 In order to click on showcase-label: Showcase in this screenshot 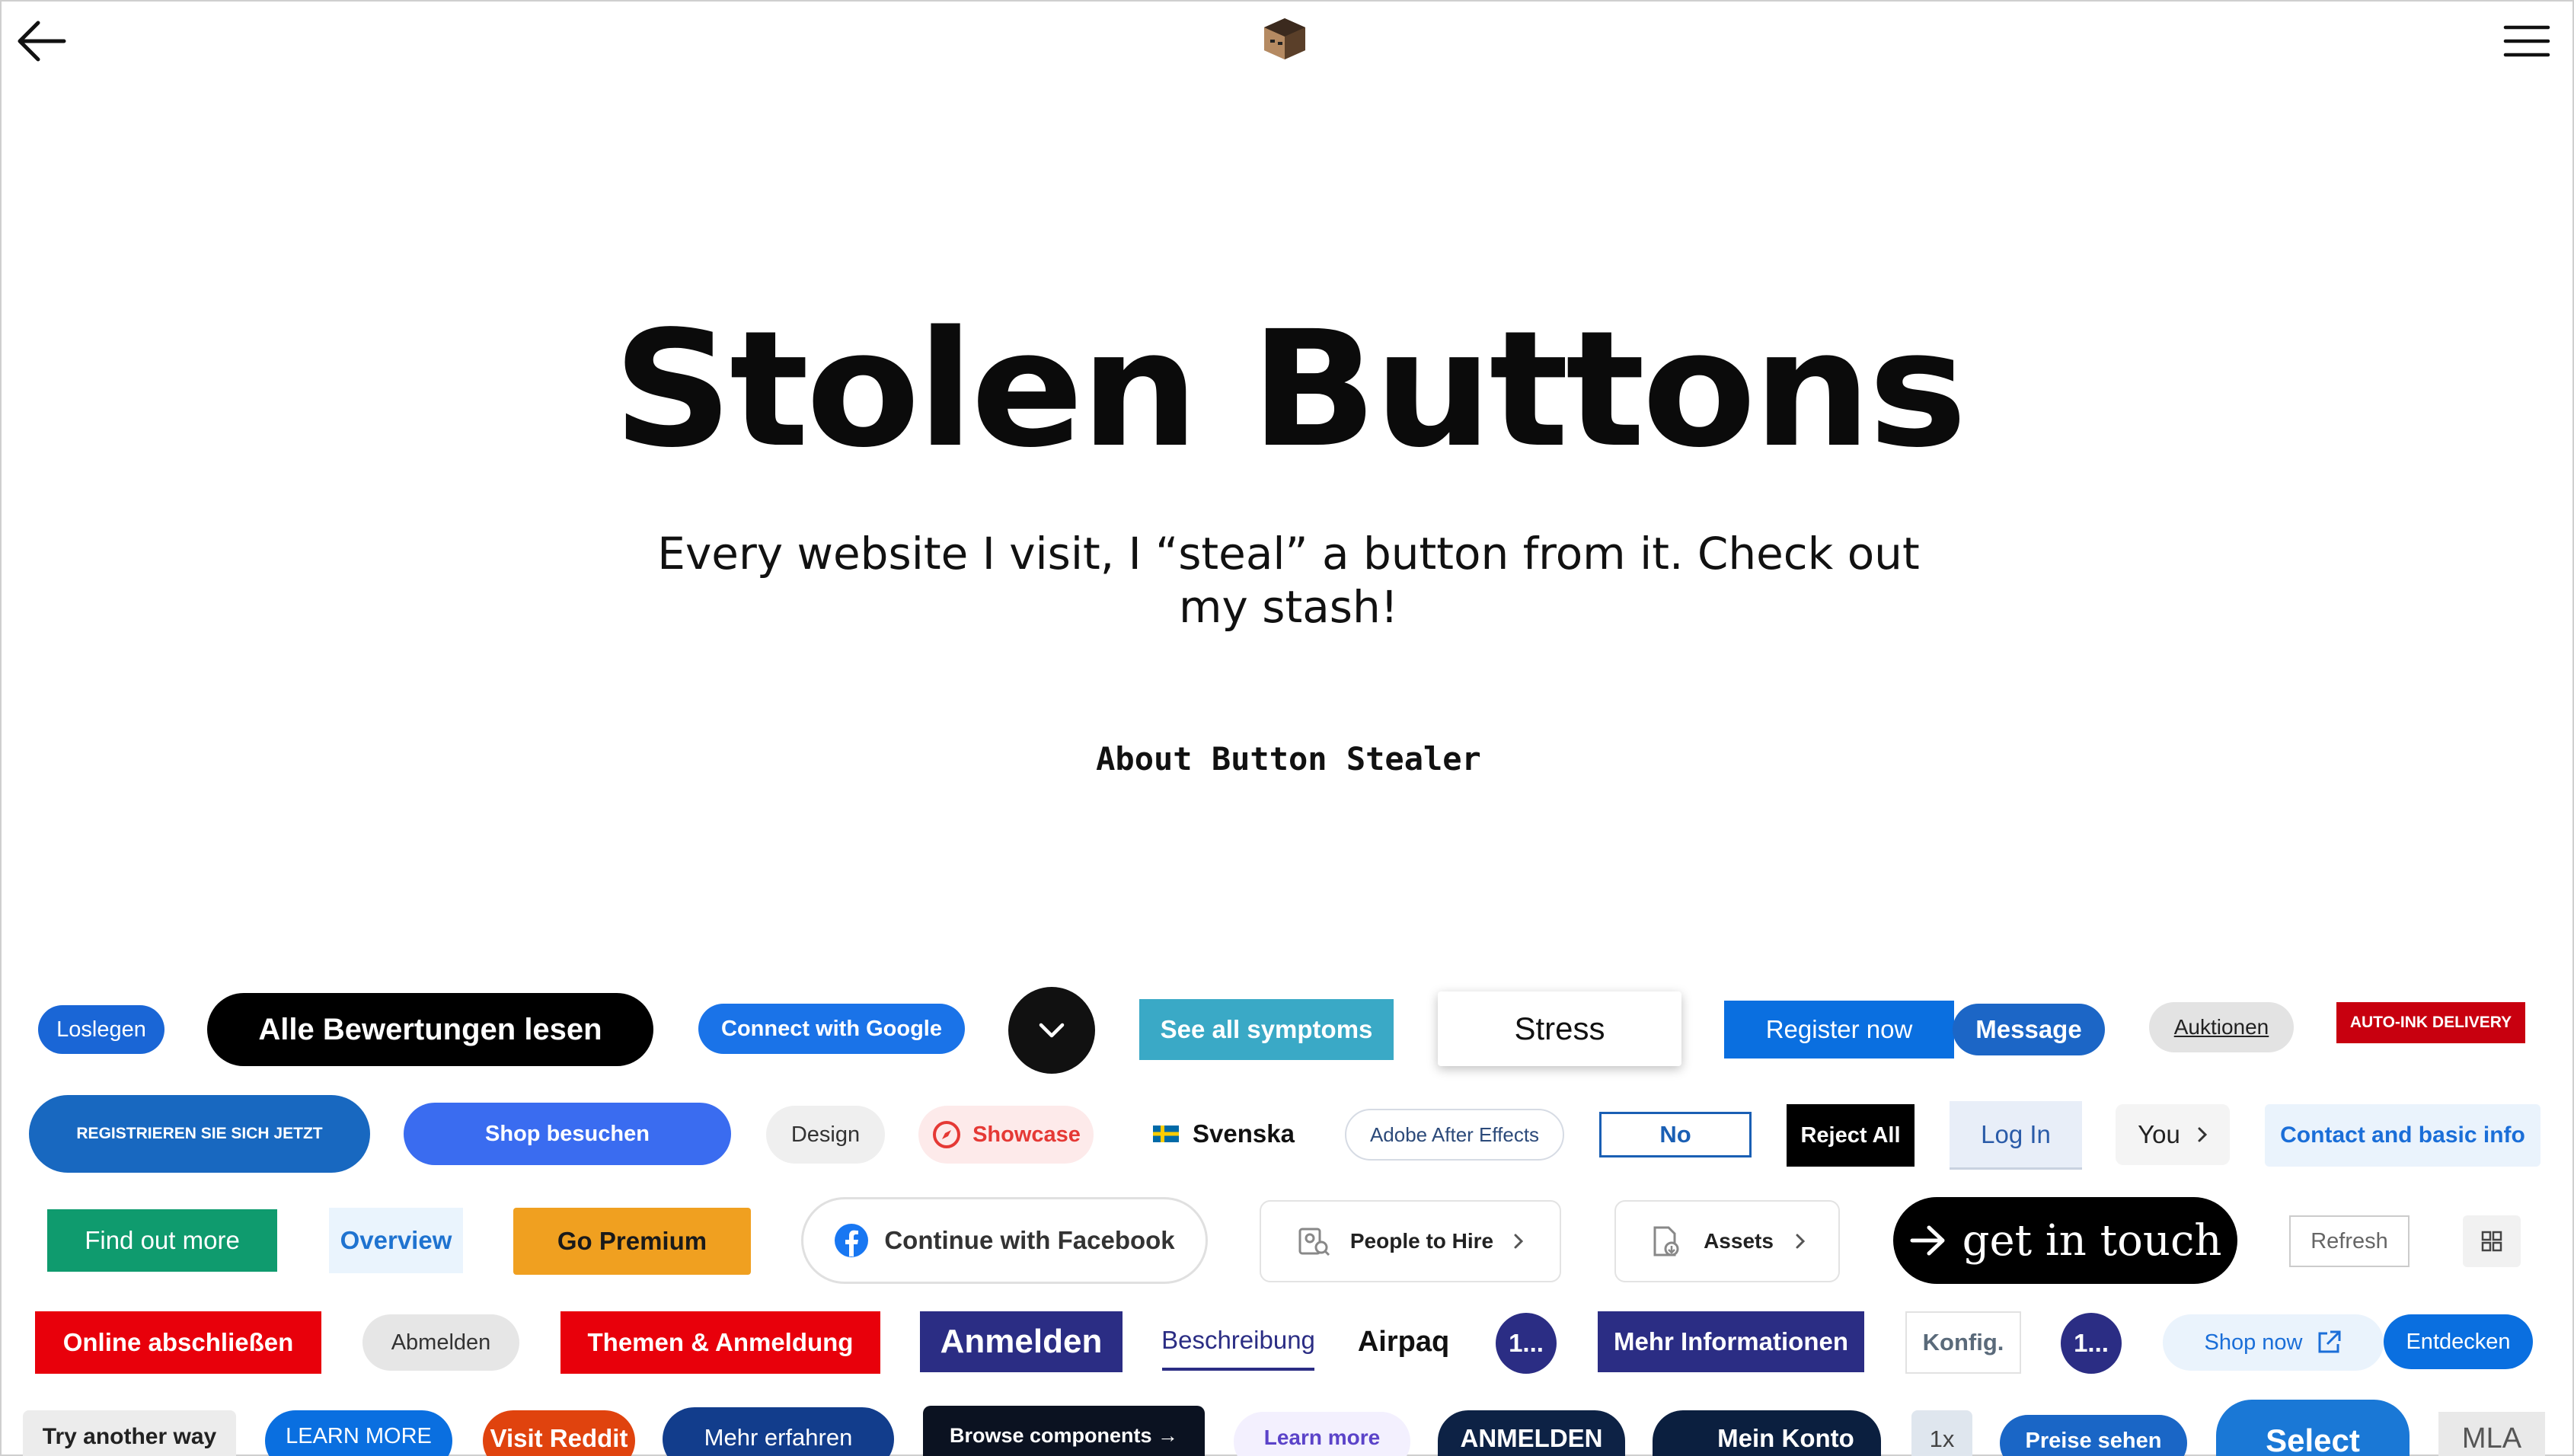, I will do `click(1026, 1134)`.